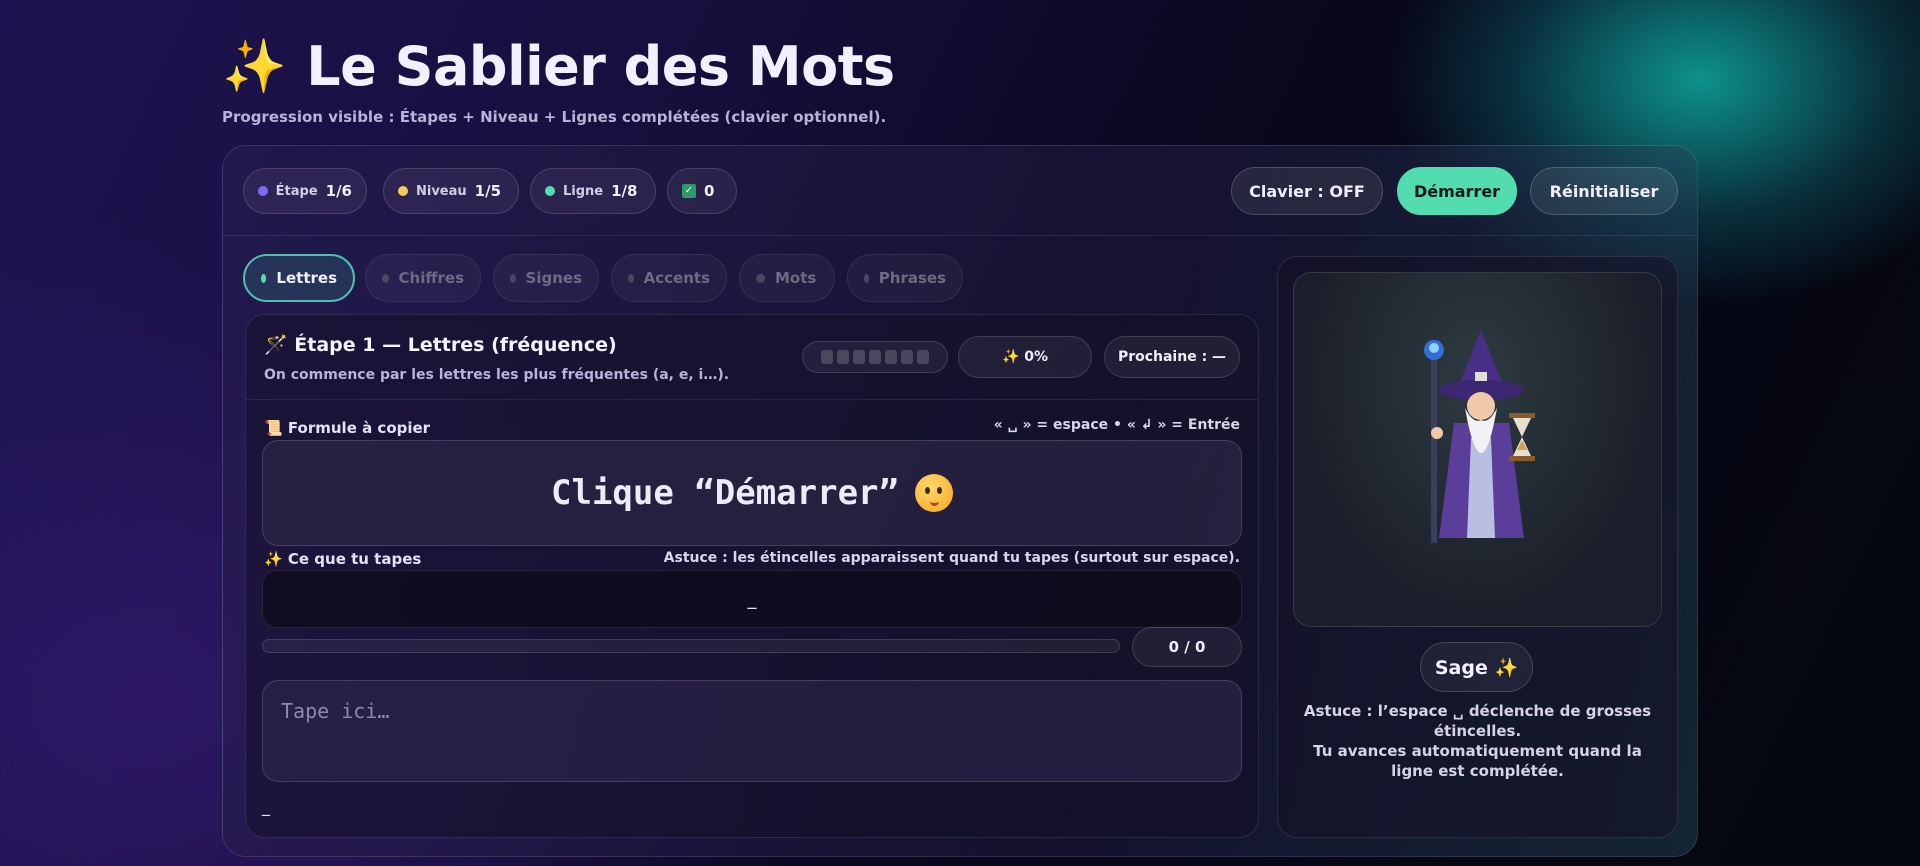 This screenshot has width=1920, height=866. Describe the element at coordinates (624, 191) in the screenshot. I see `line-value: 1/8` at that location.